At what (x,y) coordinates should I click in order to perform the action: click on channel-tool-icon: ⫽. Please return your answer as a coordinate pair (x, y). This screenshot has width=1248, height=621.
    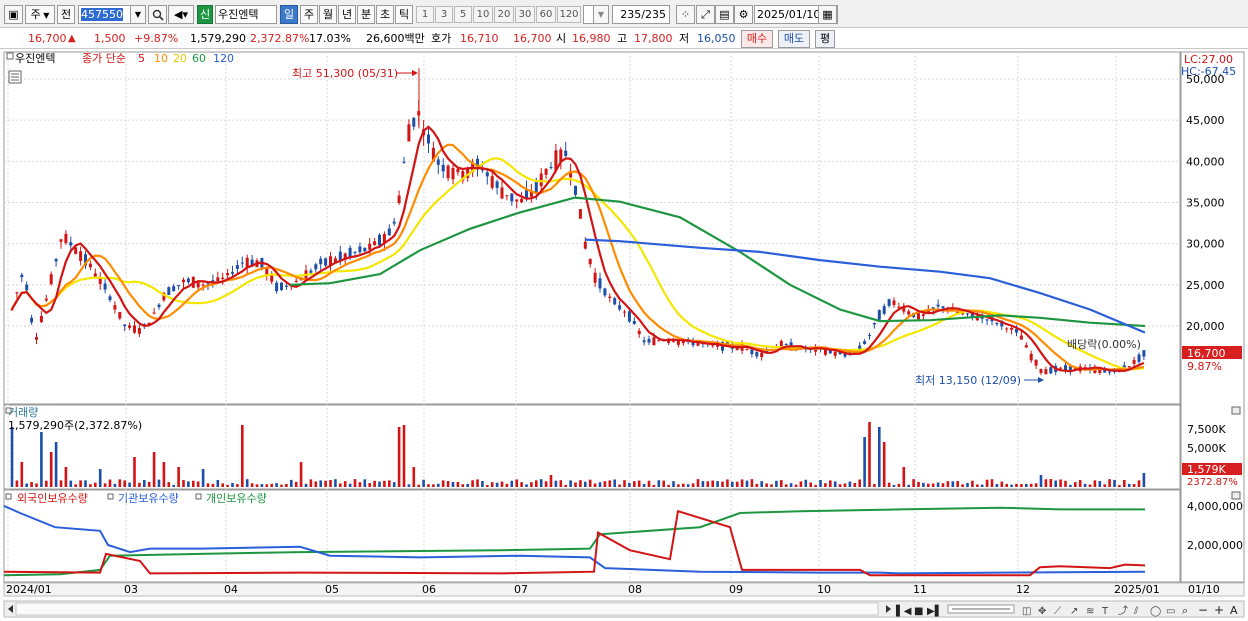
    Looking at the image, I should click on (1136, 611).